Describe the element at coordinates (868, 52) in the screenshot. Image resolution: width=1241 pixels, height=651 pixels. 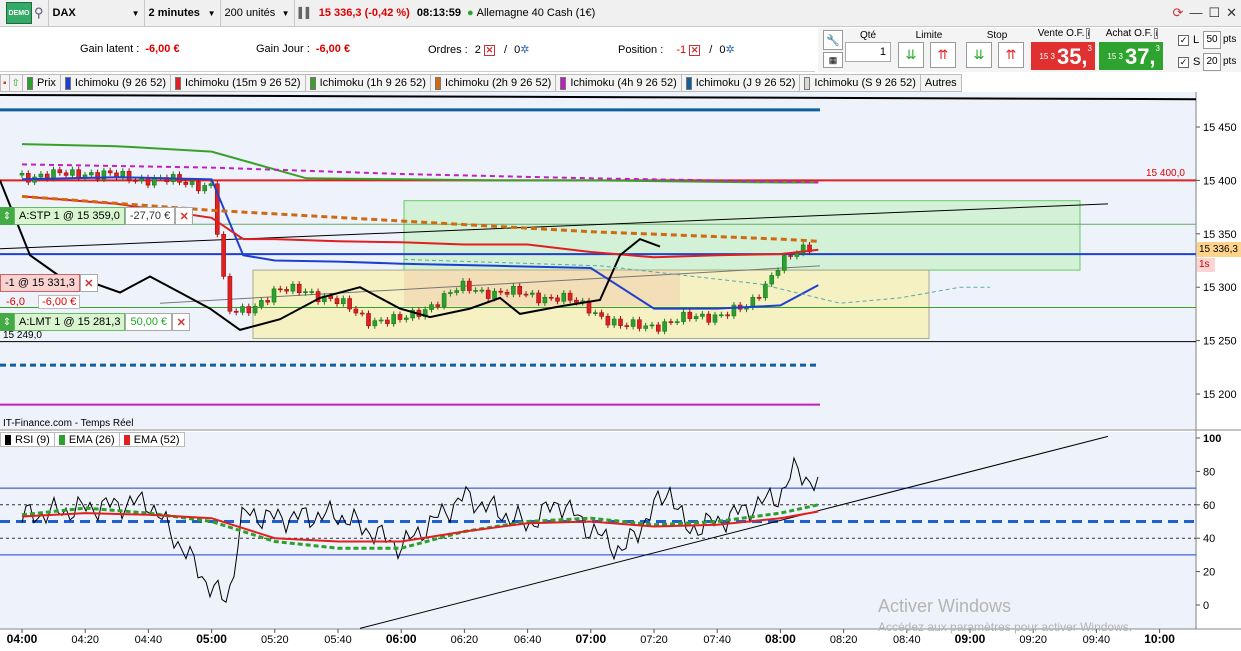
I see `quantity-input: 1` at that location.